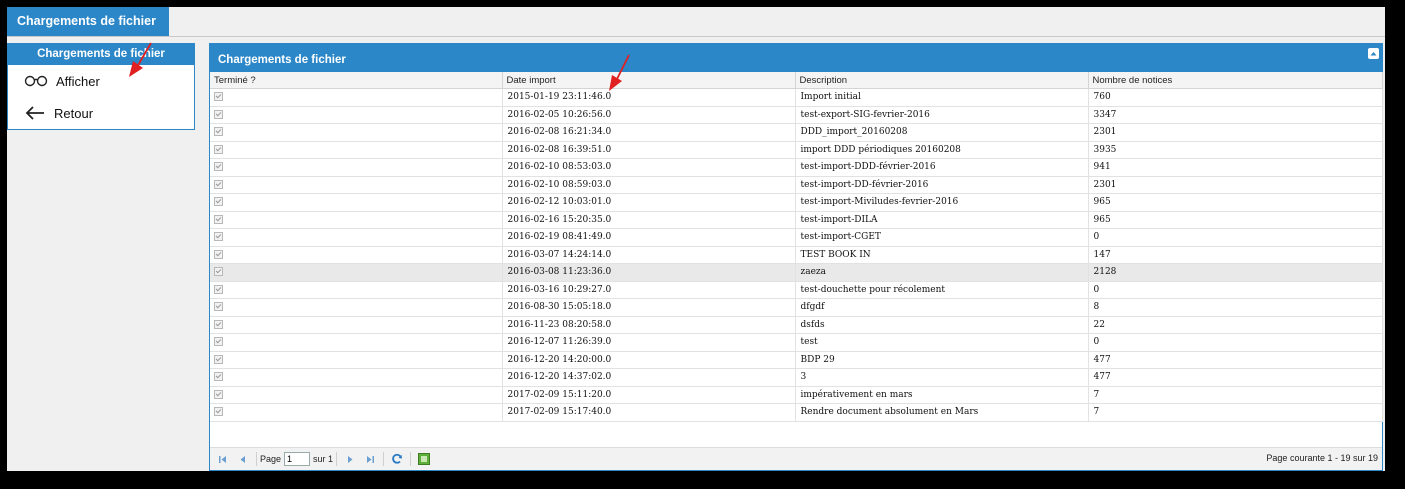  What do you see at coordinates (356, 80) in the screenshot?
I see `column-header-termine: Terminé ?` at bounding box center [356, 80].